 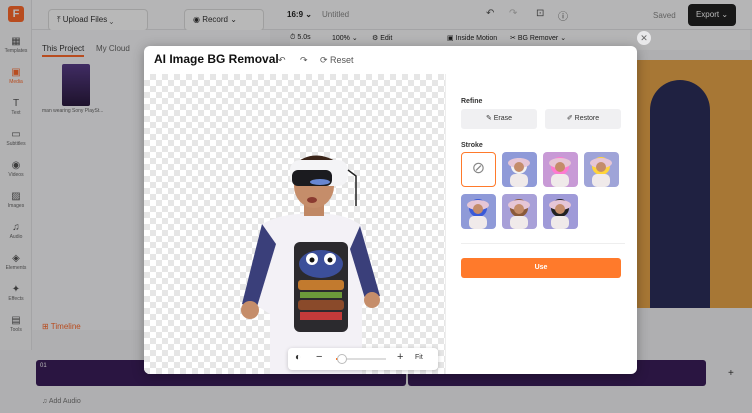 I want to click on modal-undo-icon: ↶, so click(x=282, y=60).